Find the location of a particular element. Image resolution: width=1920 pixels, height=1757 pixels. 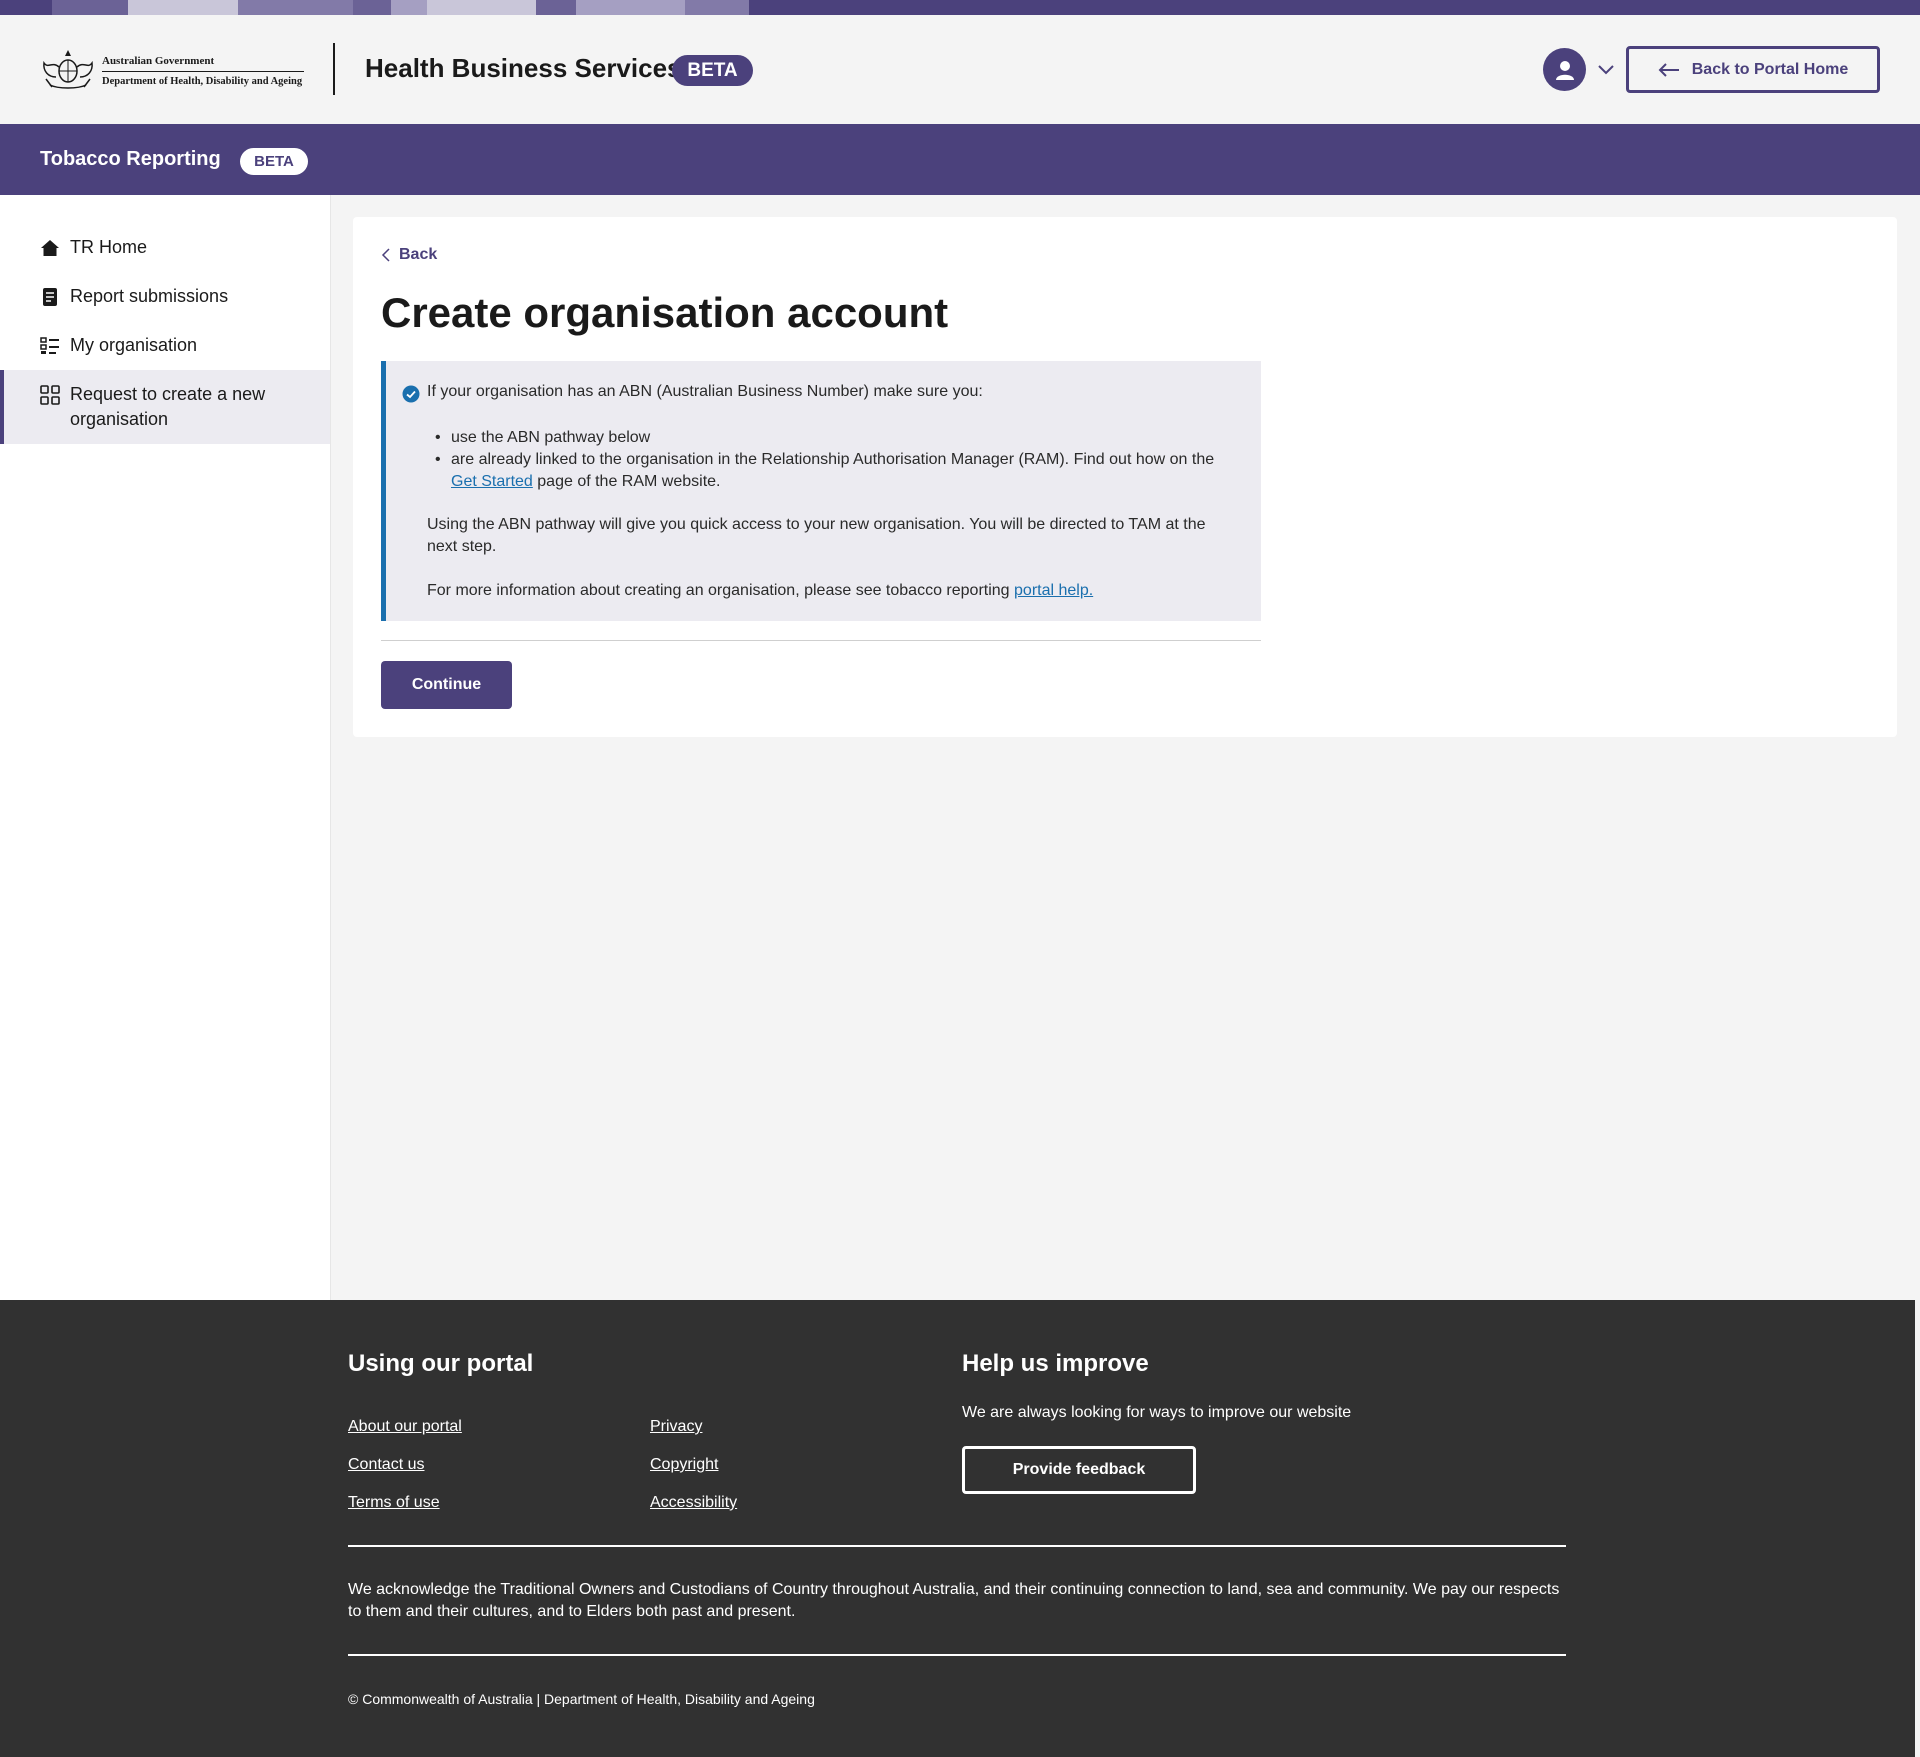

user-icon is located at coordinates (1564, 70).